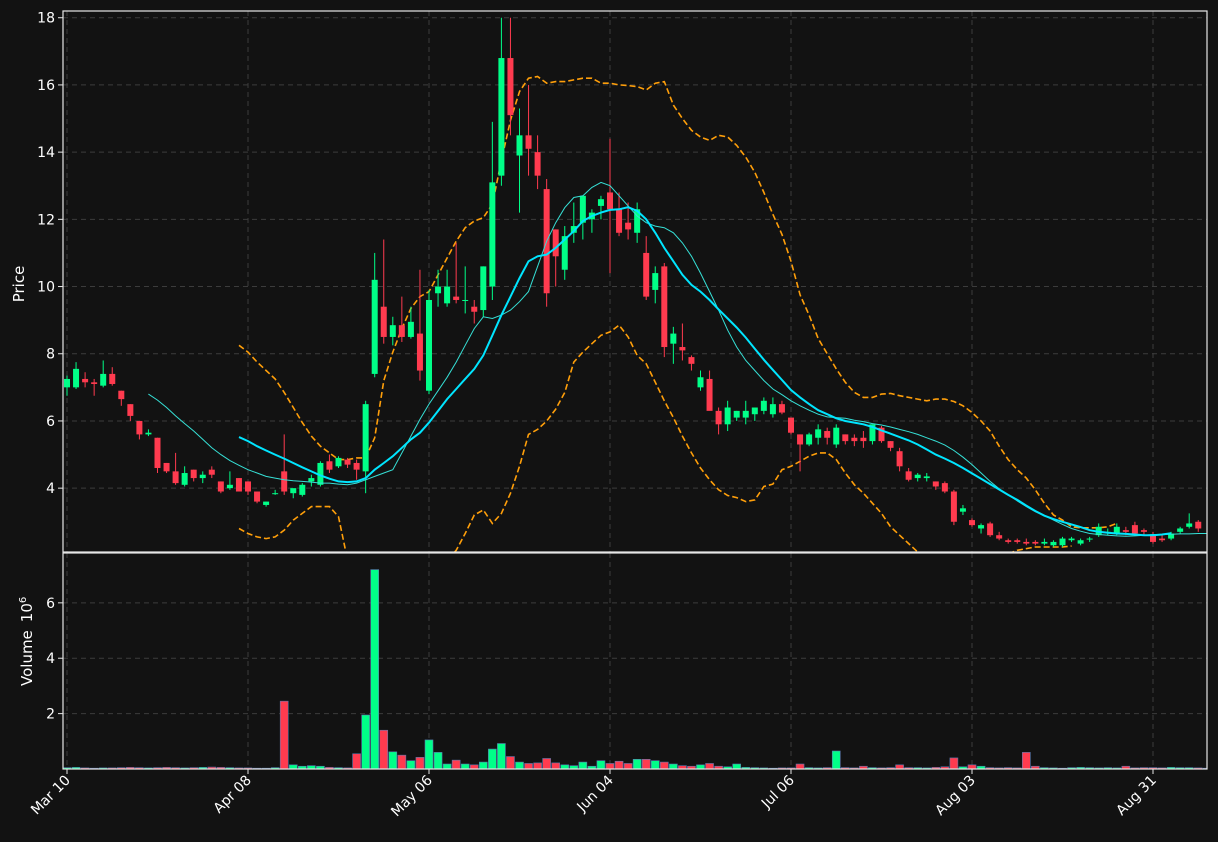 This screenshot has width=1218, height=842. I want to click on volume-axis-title: Volume, so click(27, 658).